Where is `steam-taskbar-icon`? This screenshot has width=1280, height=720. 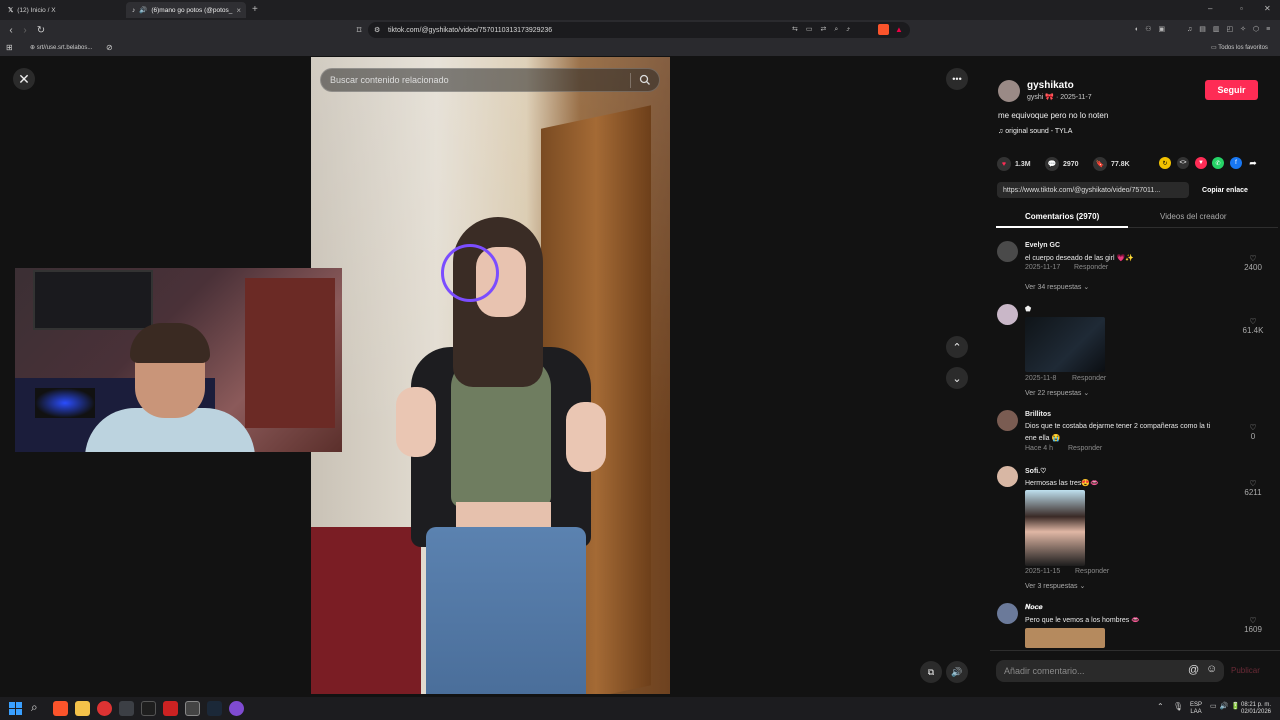
steam-taskbar-icon is located at coordinates (214, 708).